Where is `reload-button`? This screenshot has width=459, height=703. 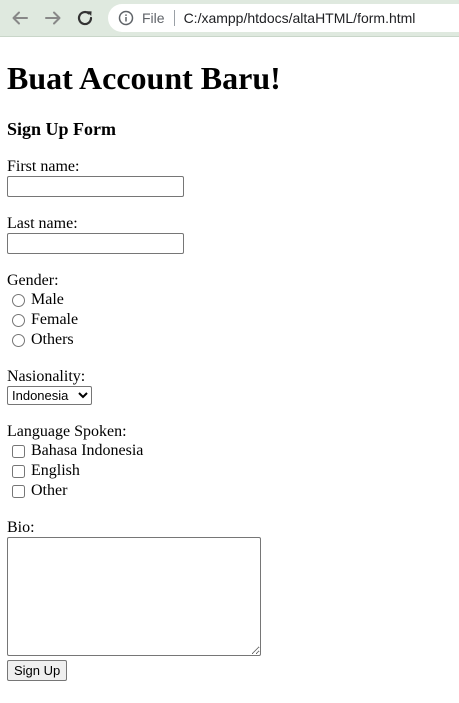
reload-button is located at coordinates (85, 18).